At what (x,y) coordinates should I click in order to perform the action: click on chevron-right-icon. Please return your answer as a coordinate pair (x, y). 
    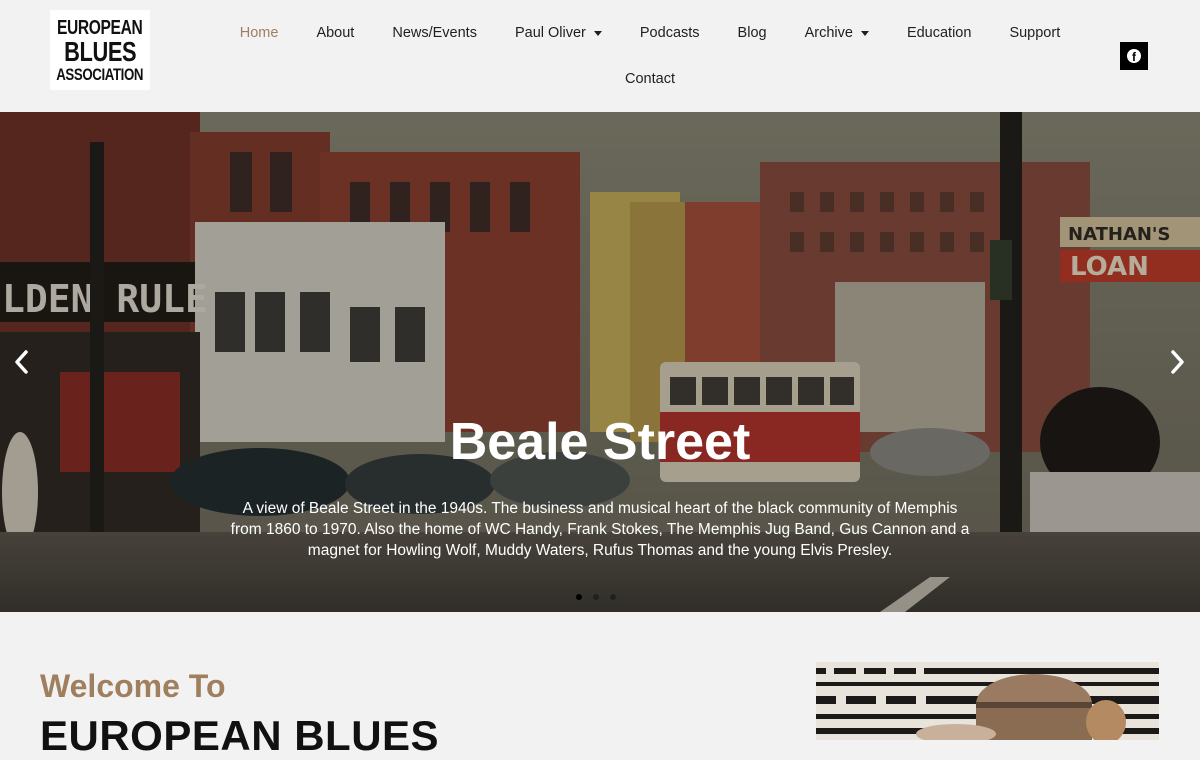
    Looking at the image, I should click on (1177, 362).